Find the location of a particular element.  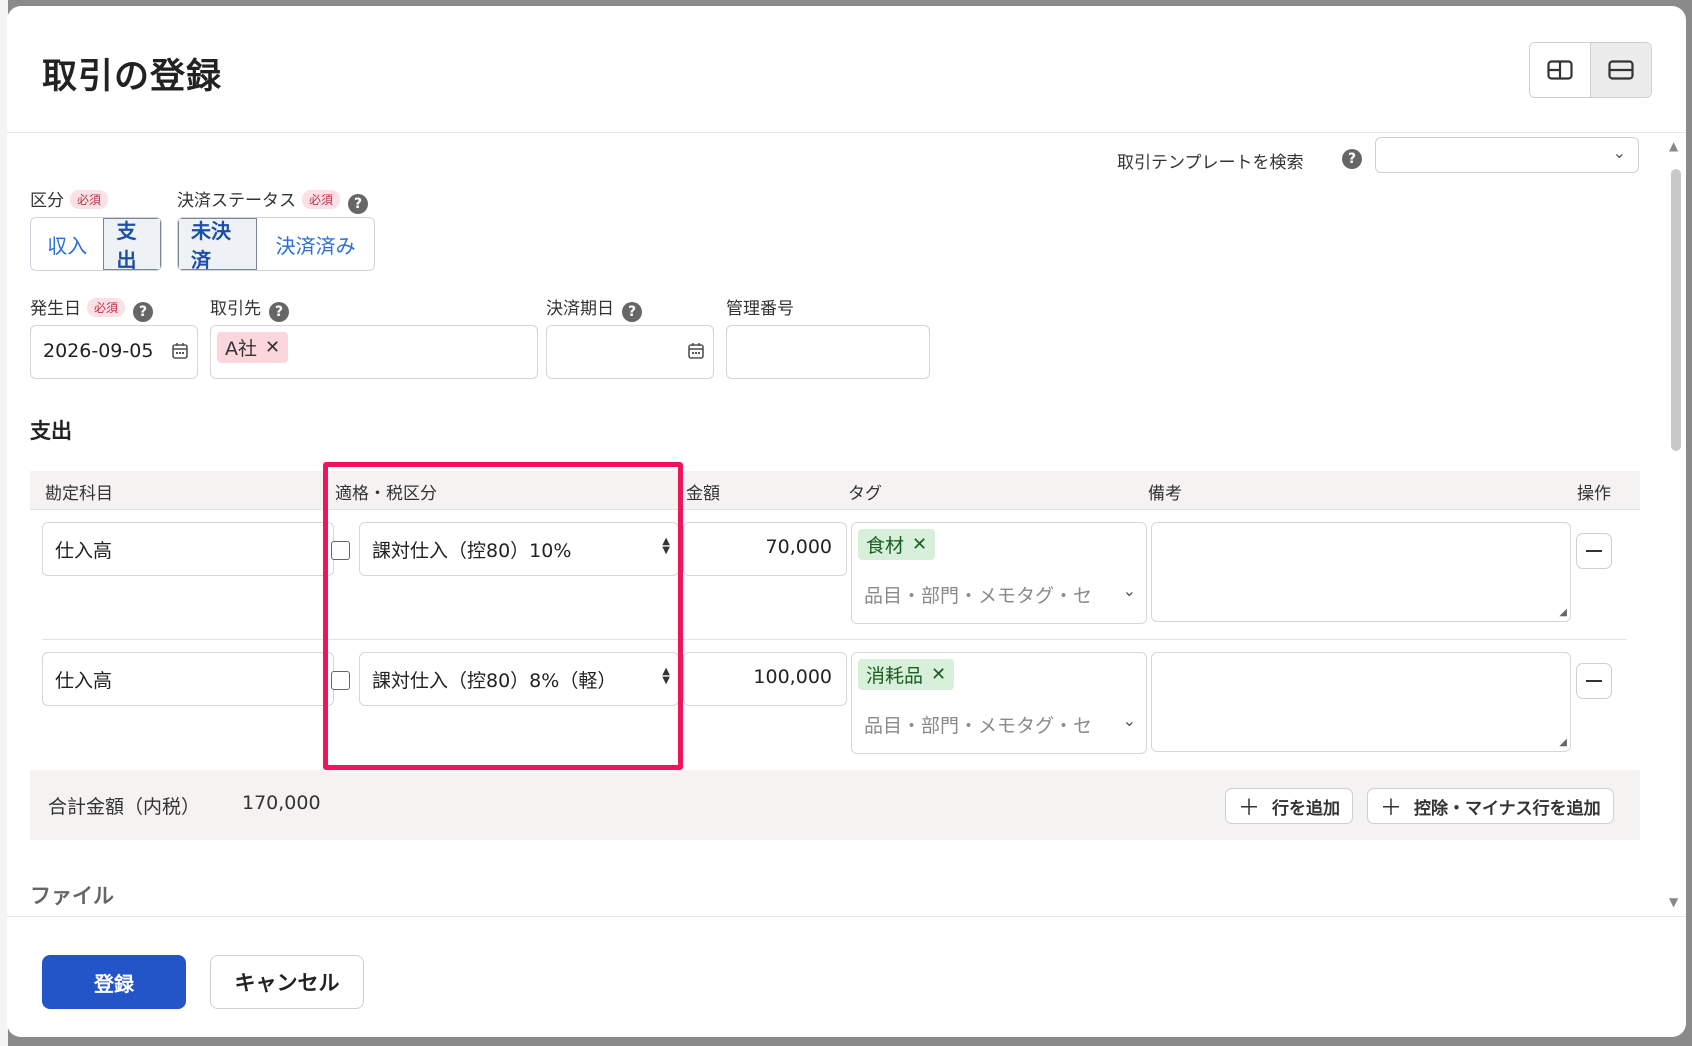

issue-date-input: 2026-09-05 is located at coordinates (114, 352).